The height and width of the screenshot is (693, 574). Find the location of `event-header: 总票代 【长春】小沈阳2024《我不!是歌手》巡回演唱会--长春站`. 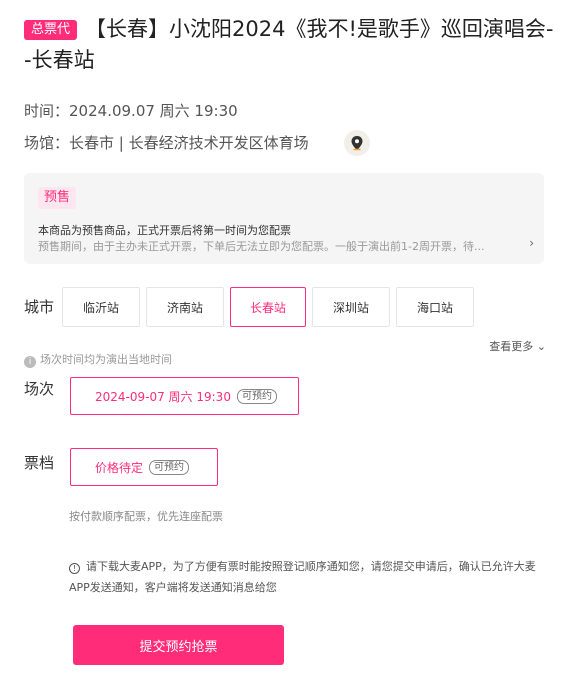

event-header: 总票代 【长春】小沈阳2024《我不!是歌手》巡回演唱会--长春站 is located at coordinates (289, 45).